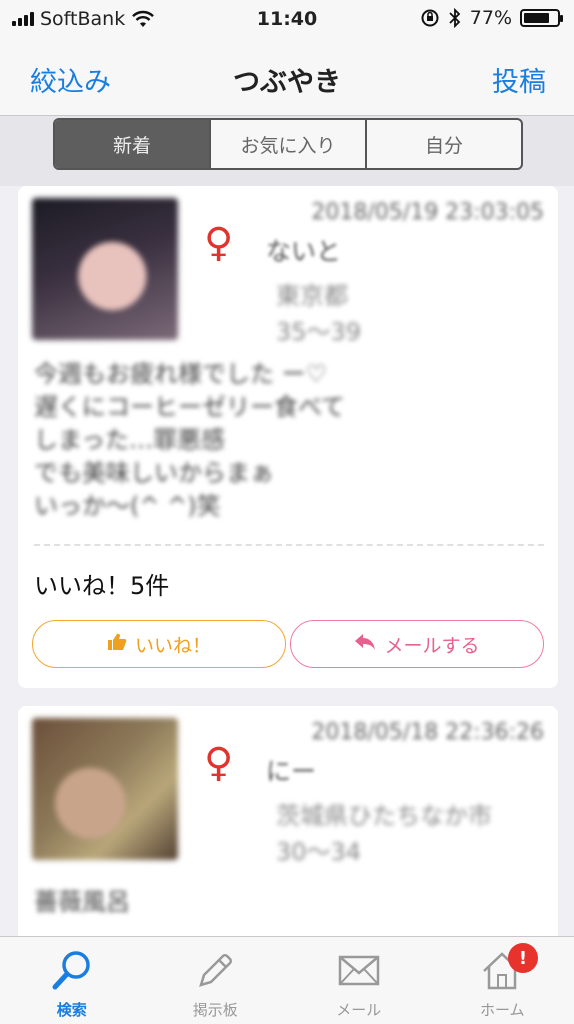 This screenshot has width=574, height=1024. I want to click on post-datetime: 2018/05/18 22:36:26, so click(427, 732).